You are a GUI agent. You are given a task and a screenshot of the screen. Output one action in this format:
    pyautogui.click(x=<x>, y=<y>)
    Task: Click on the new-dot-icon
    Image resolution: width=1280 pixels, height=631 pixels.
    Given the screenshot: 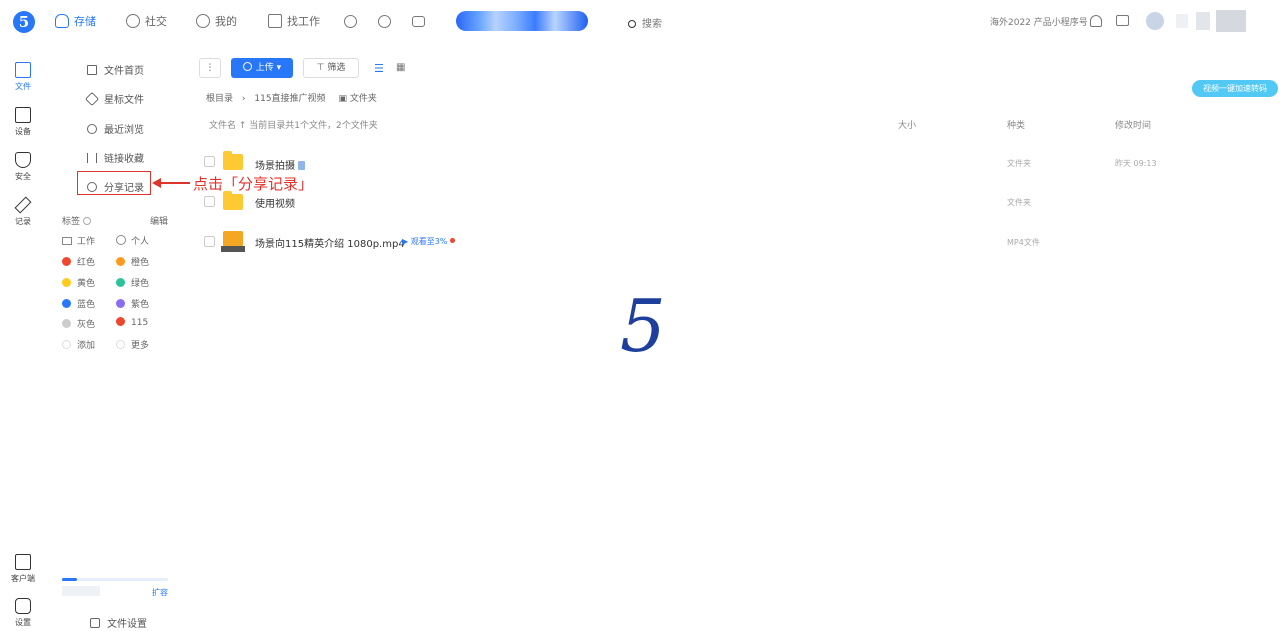 What is the action you would take?
    pyautogui.click(x=452, y=240)
    